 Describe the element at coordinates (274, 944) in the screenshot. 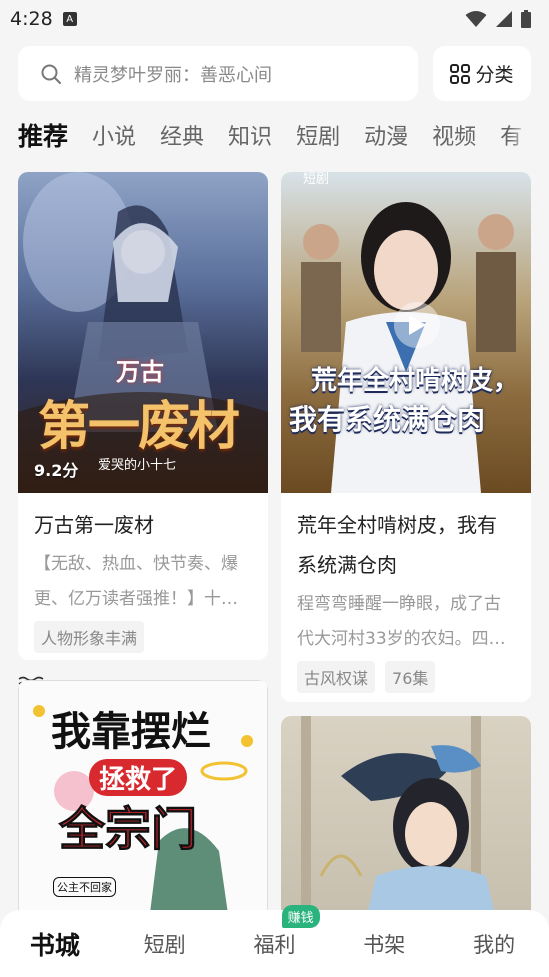

I see `nav-welfare-label: 福利` at that location.